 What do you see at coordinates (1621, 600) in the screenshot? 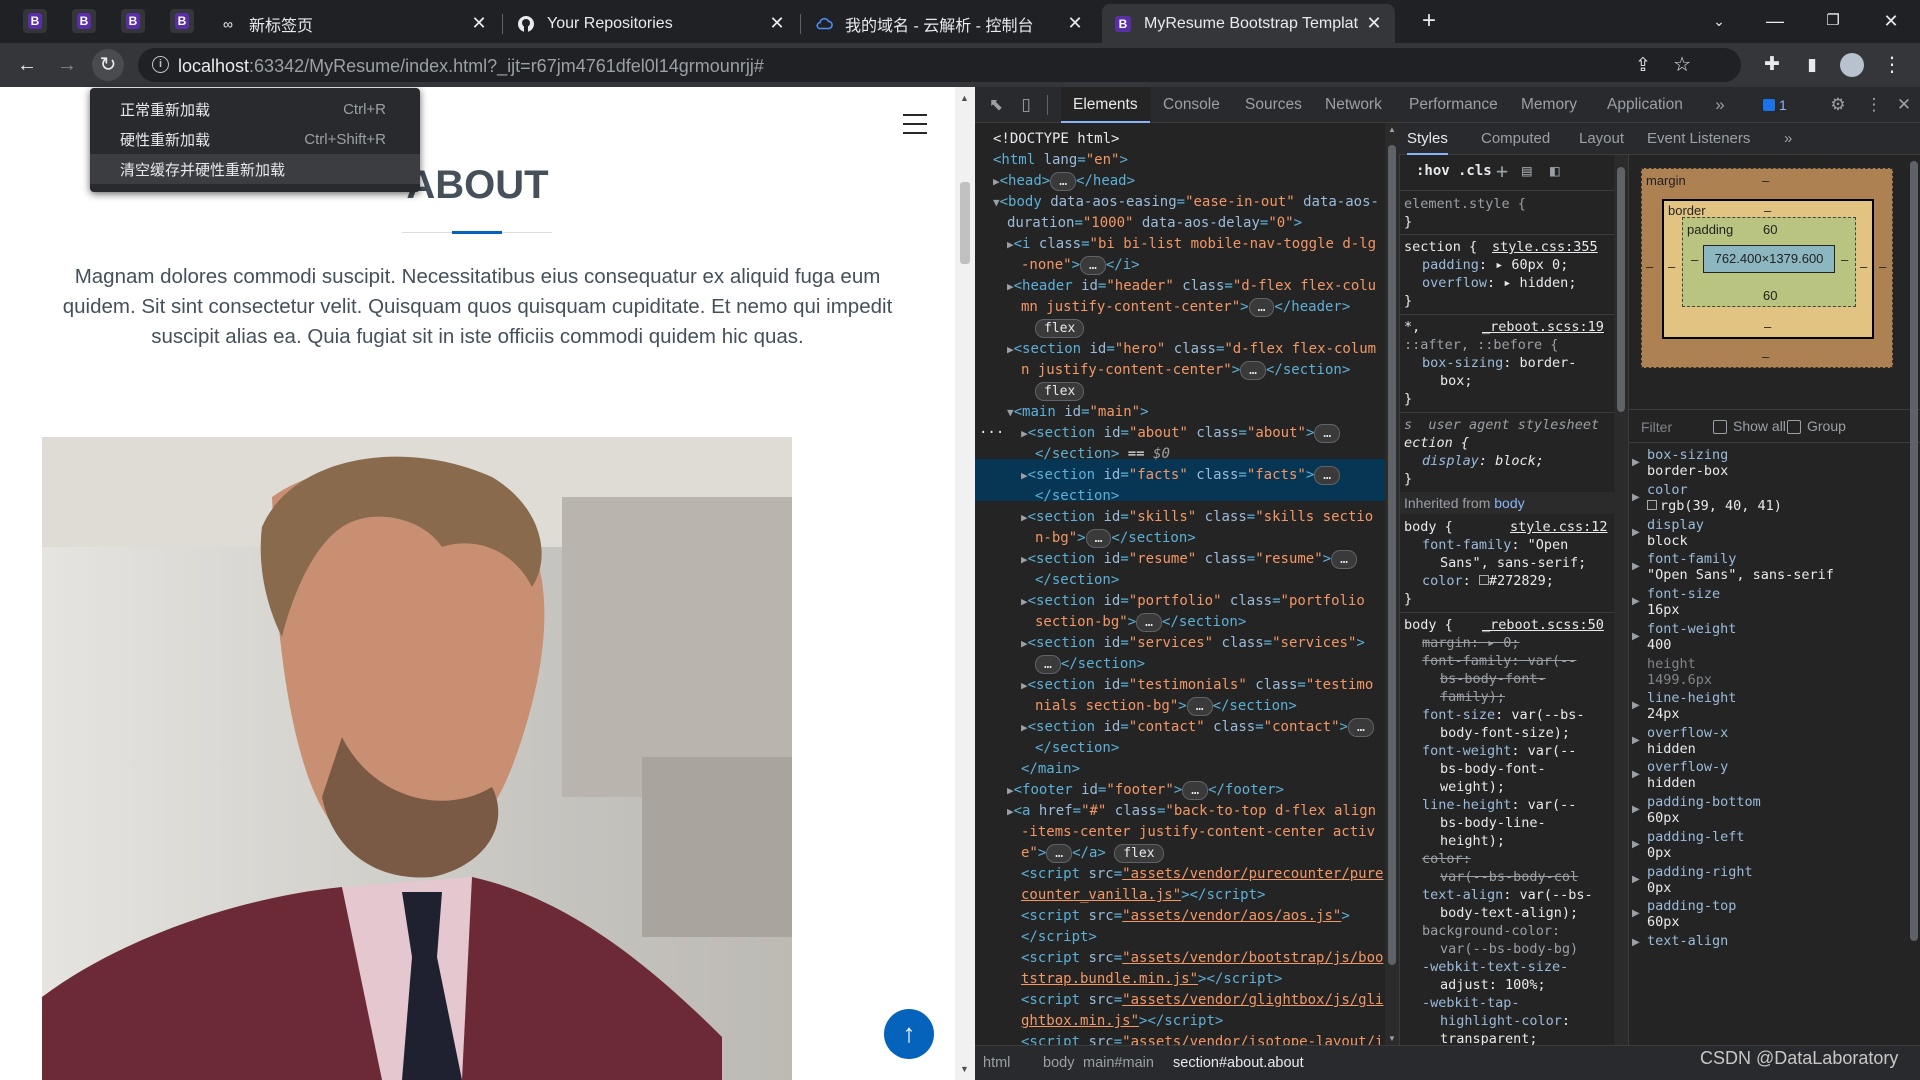
I see `styles-scrollbar` at bounding box center [1621, 600].